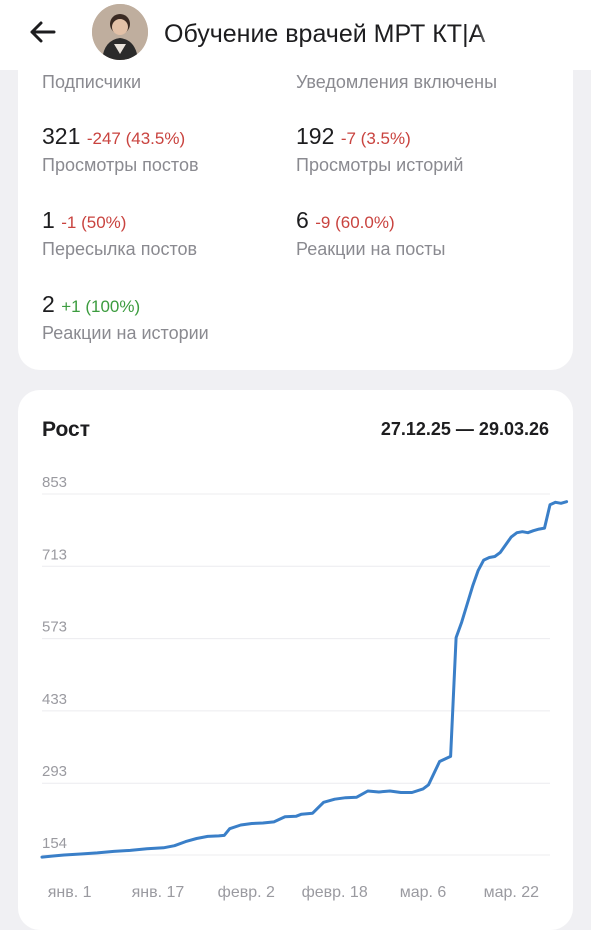 The height and width of the screenshot is (930, 591). I want to click on stat-delta: -9 (60.0%), so click(355, 222).